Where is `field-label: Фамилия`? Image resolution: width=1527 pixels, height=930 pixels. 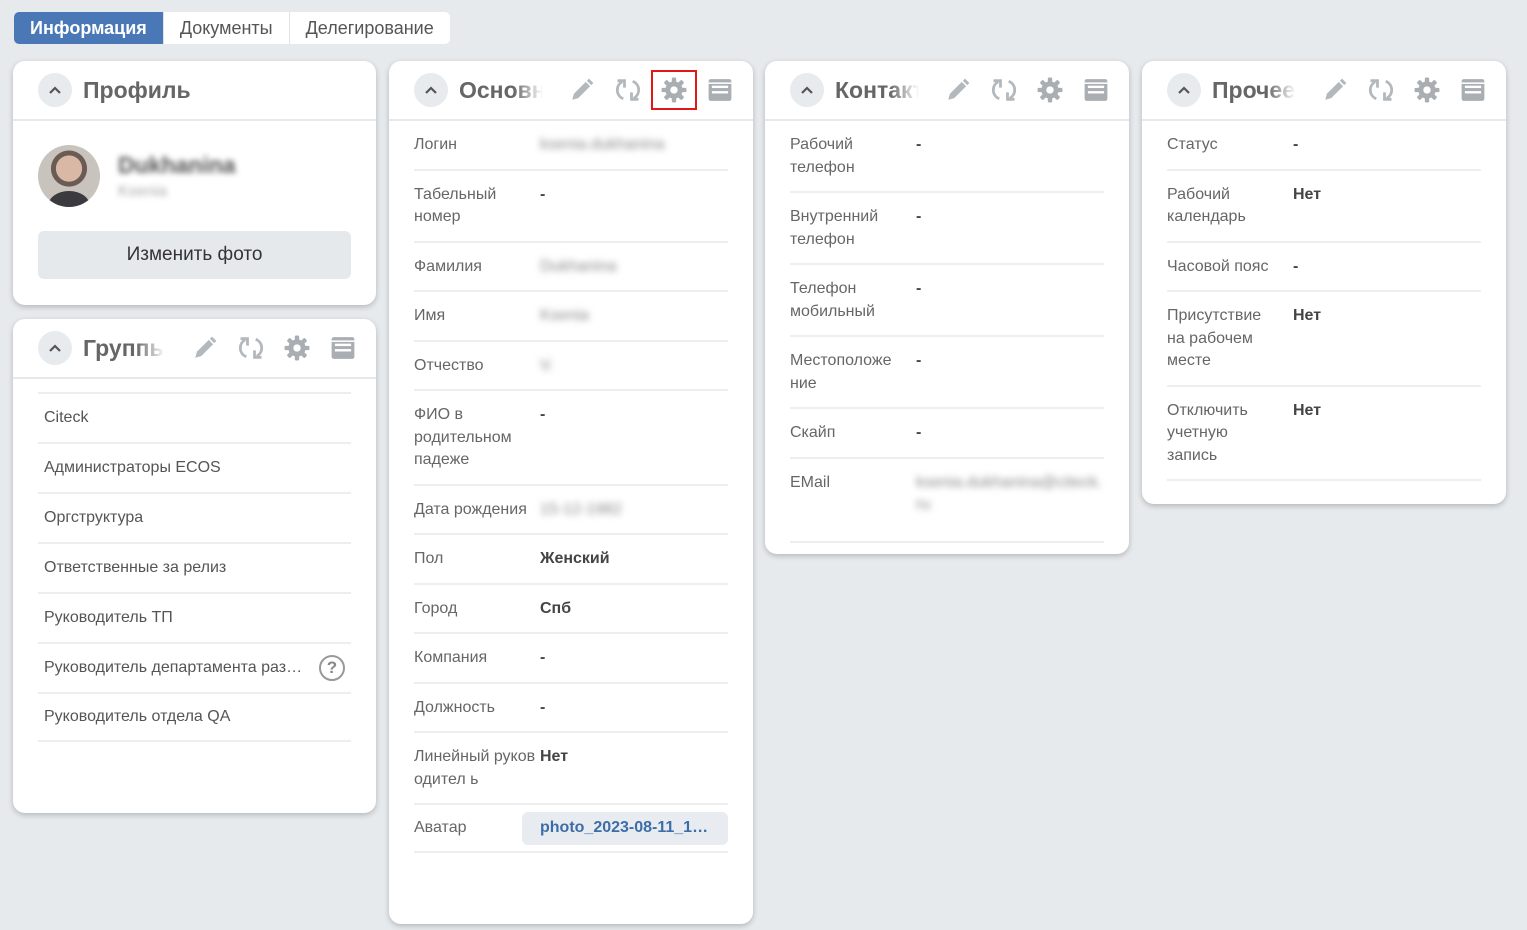 field-label: Фамилия is located at coordinates (448, 266).